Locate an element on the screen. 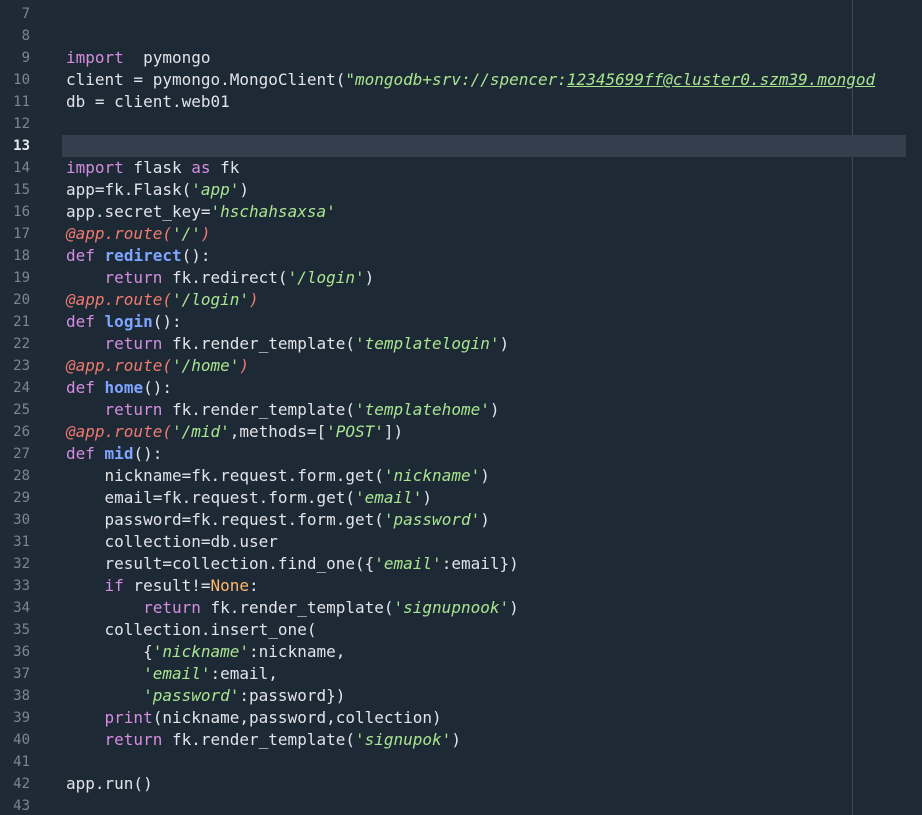 The image size is (922, 815). code-token: flask is located at coordinates (157, 167).